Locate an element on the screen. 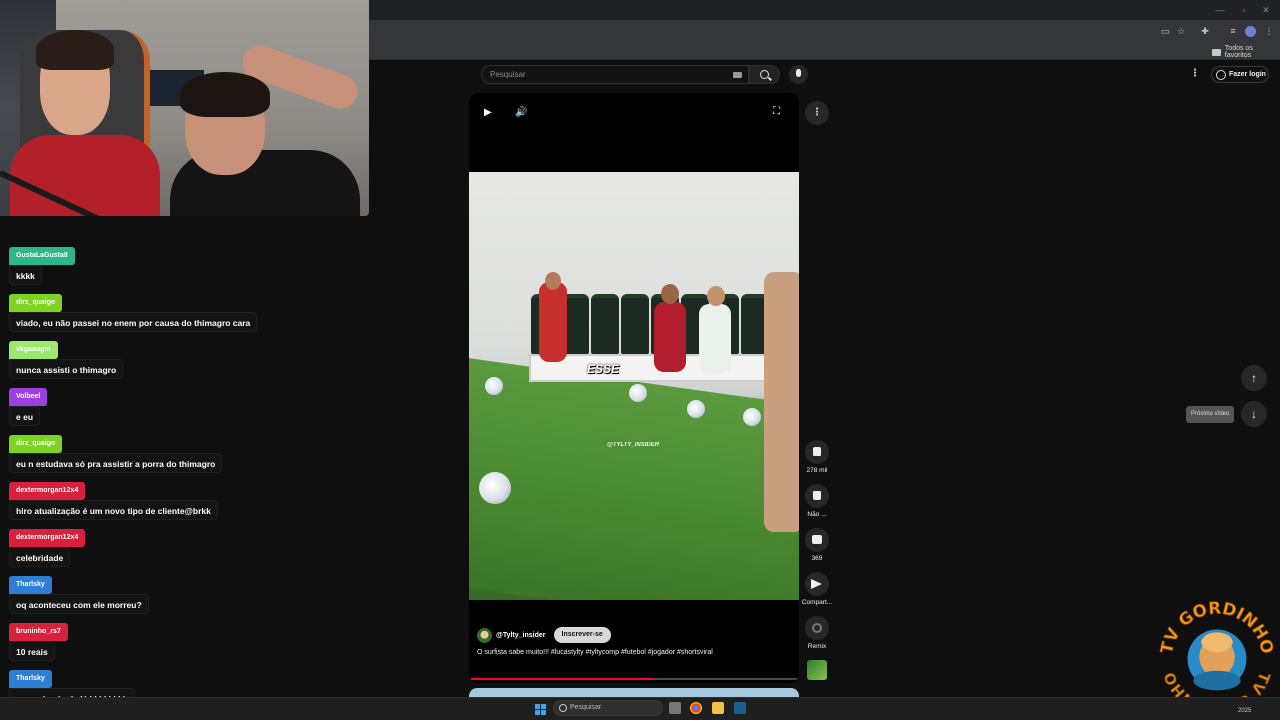  more-options-icon: ⋮ is located at coordinates (1195, 73).